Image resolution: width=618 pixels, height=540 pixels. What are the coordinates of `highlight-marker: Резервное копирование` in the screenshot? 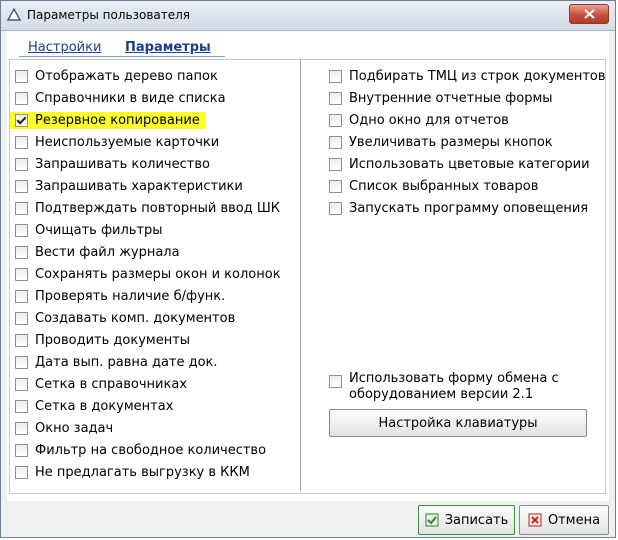 It's located at (108, 120).